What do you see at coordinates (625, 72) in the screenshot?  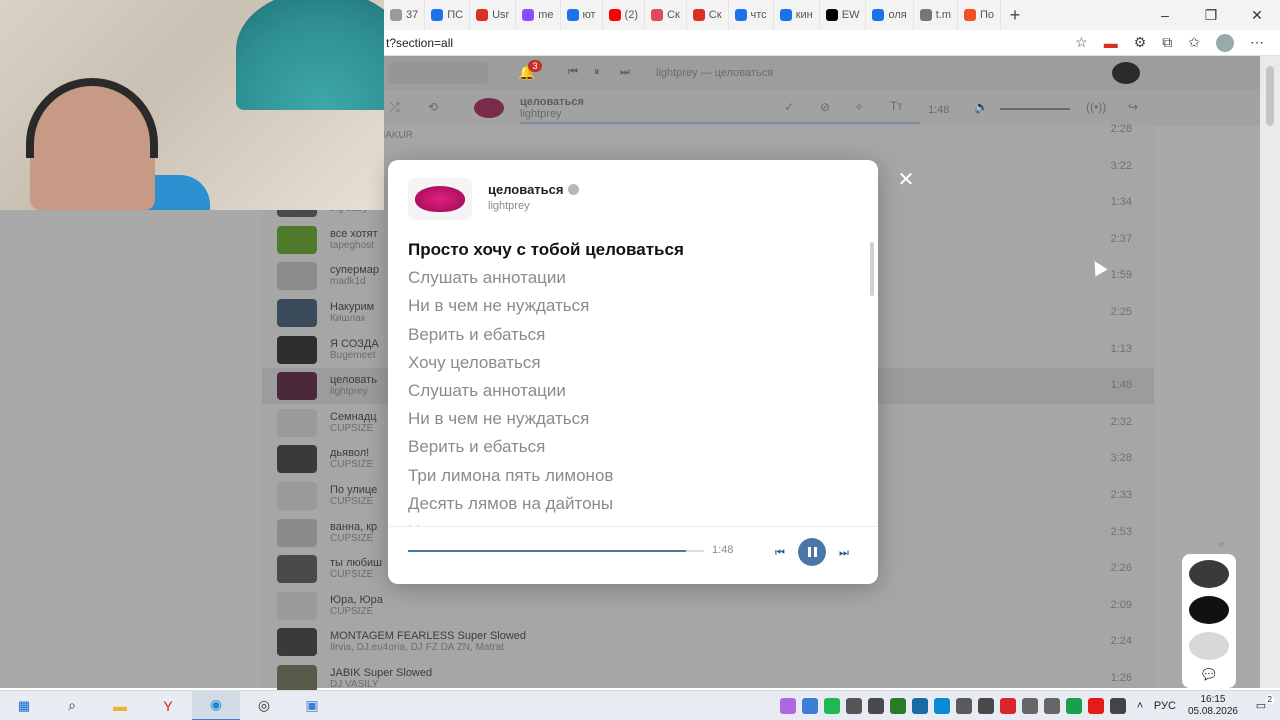 I see `next-track-icon: ⏭` at bounding box center [625, 72].